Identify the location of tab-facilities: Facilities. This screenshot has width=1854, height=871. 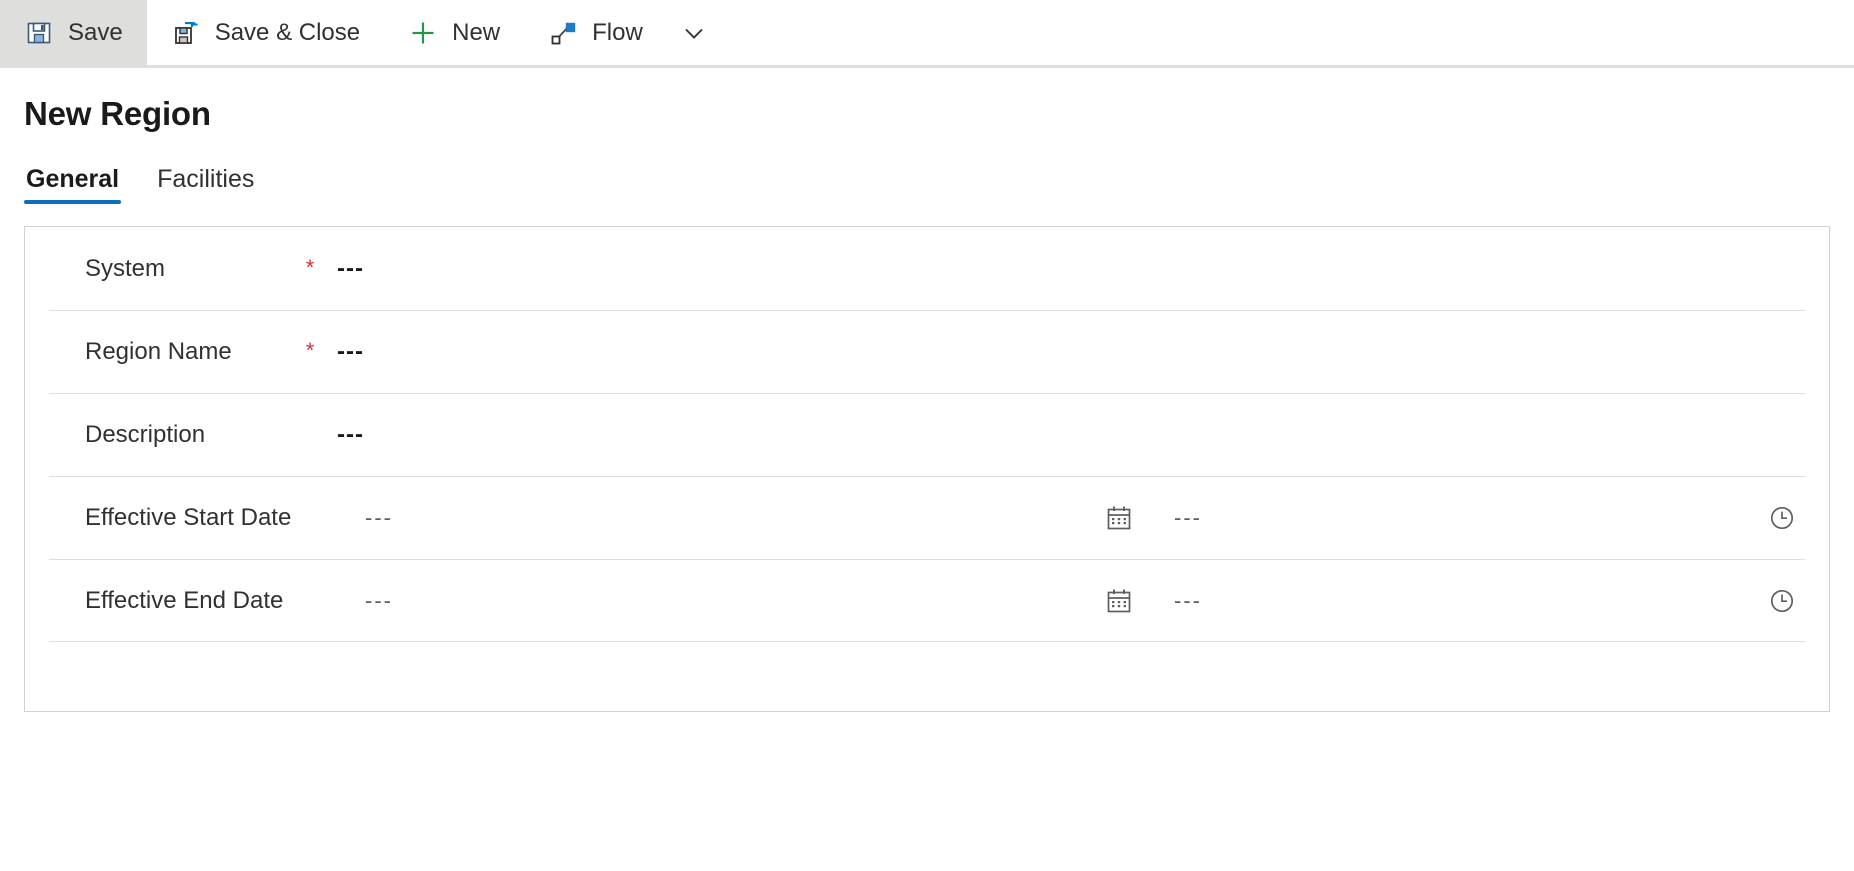
(205, 185).